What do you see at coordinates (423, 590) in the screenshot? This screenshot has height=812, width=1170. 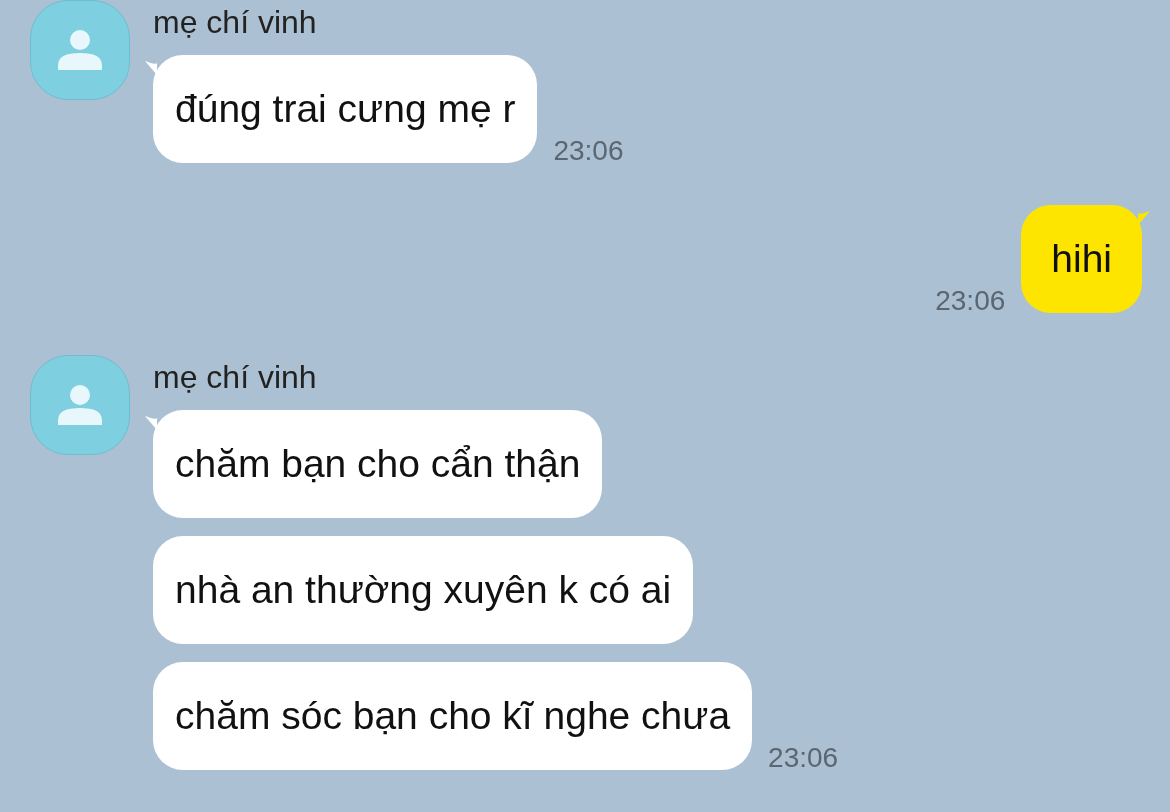 I see `message-bubble: nhà an thường xuyên k có ai` at bounding box center [423, 590].